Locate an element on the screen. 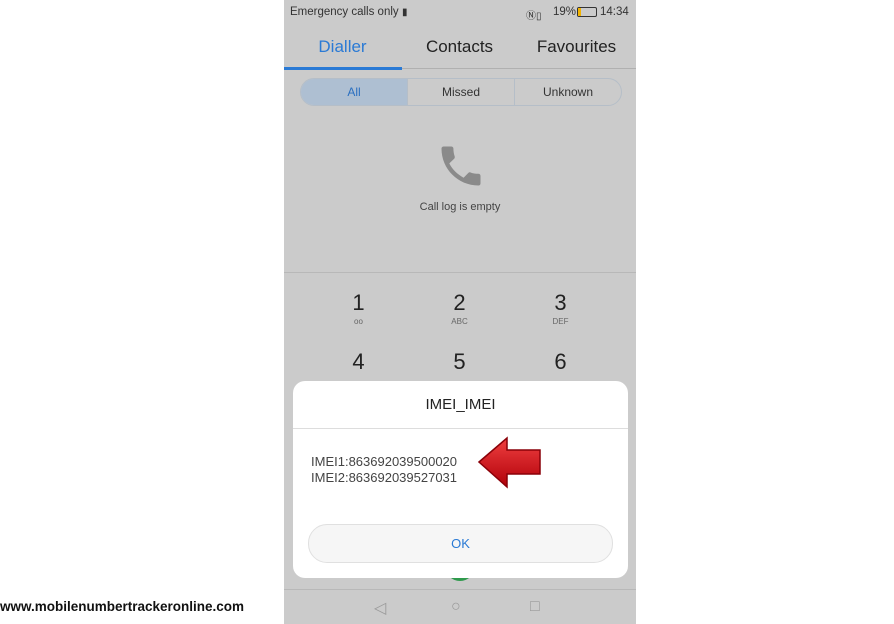 This screenshot has height=624, width=894. key-3: 3 DEF is located at coordinates (560, 308).